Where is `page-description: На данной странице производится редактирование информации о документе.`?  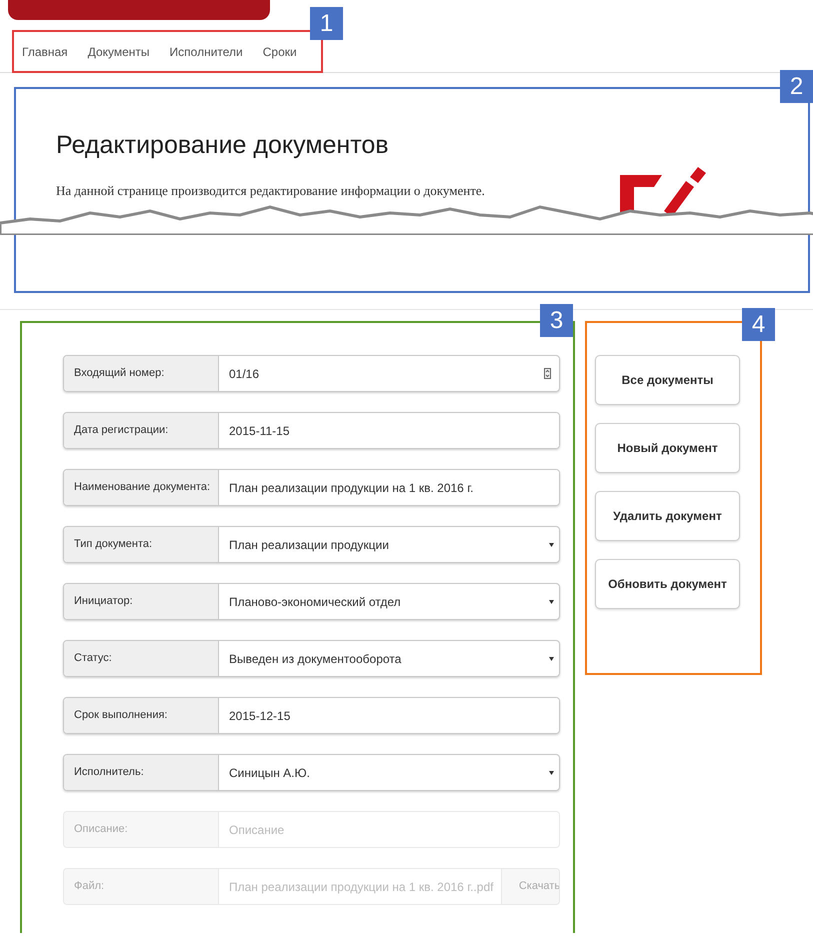
page-description: На данной странице производится редактирование информации о документе. is located at coordinates (270, 191).